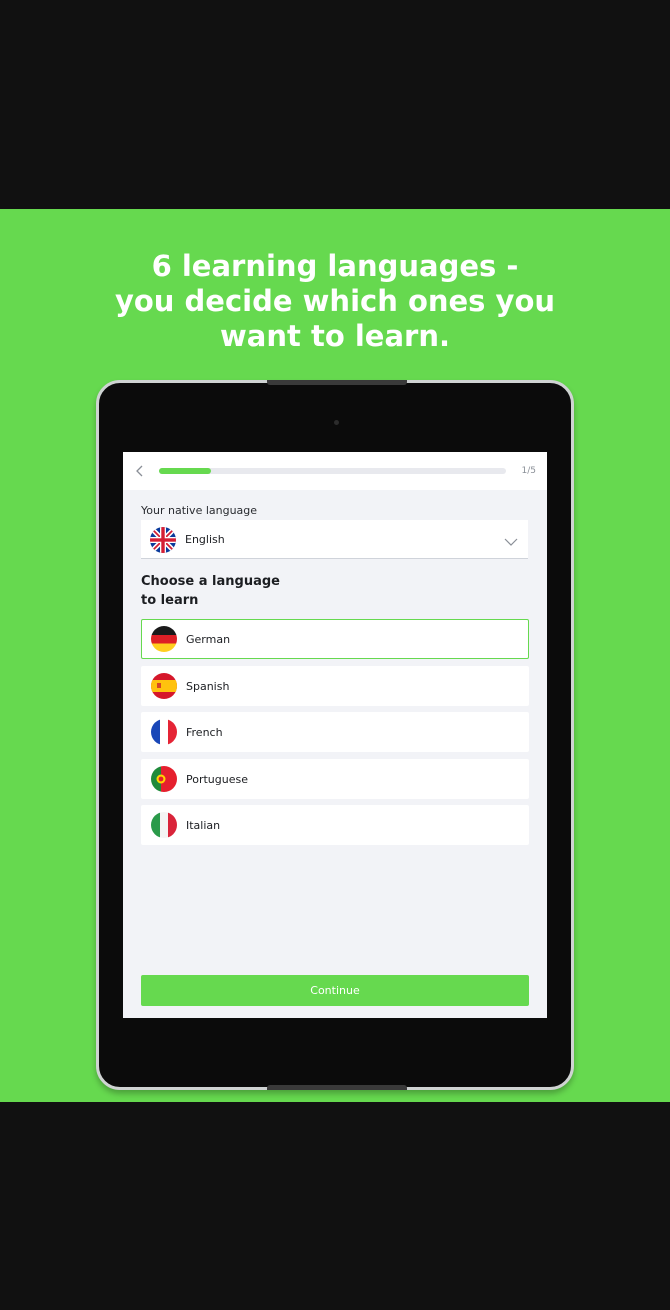  I want to click on chevron-down-icon, so click(511, 539).